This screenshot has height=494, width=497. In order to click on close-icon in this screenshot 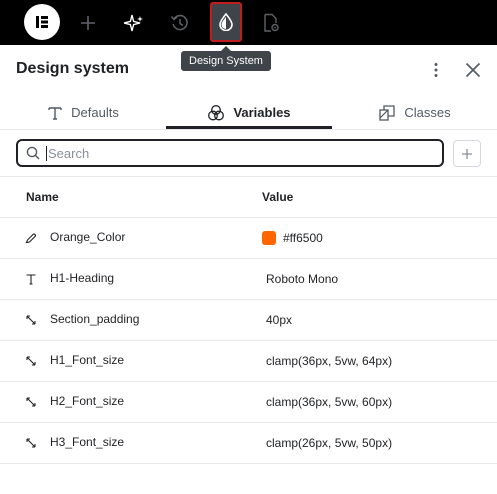, I will do `click(473, 70)`.